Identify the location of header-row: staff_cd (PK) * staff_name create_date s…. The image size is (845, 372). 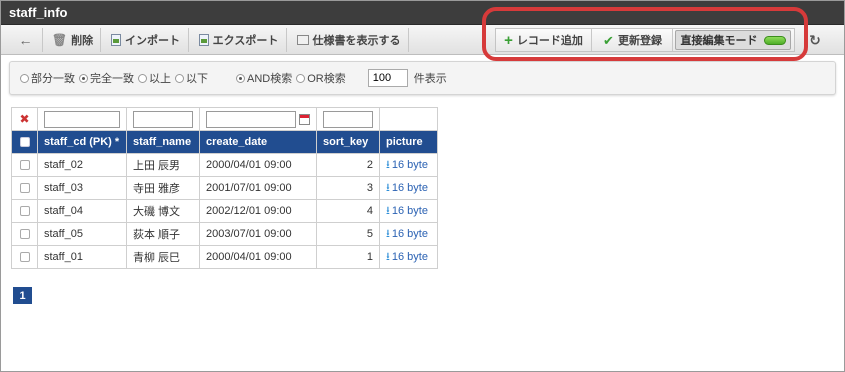
(224, 142).